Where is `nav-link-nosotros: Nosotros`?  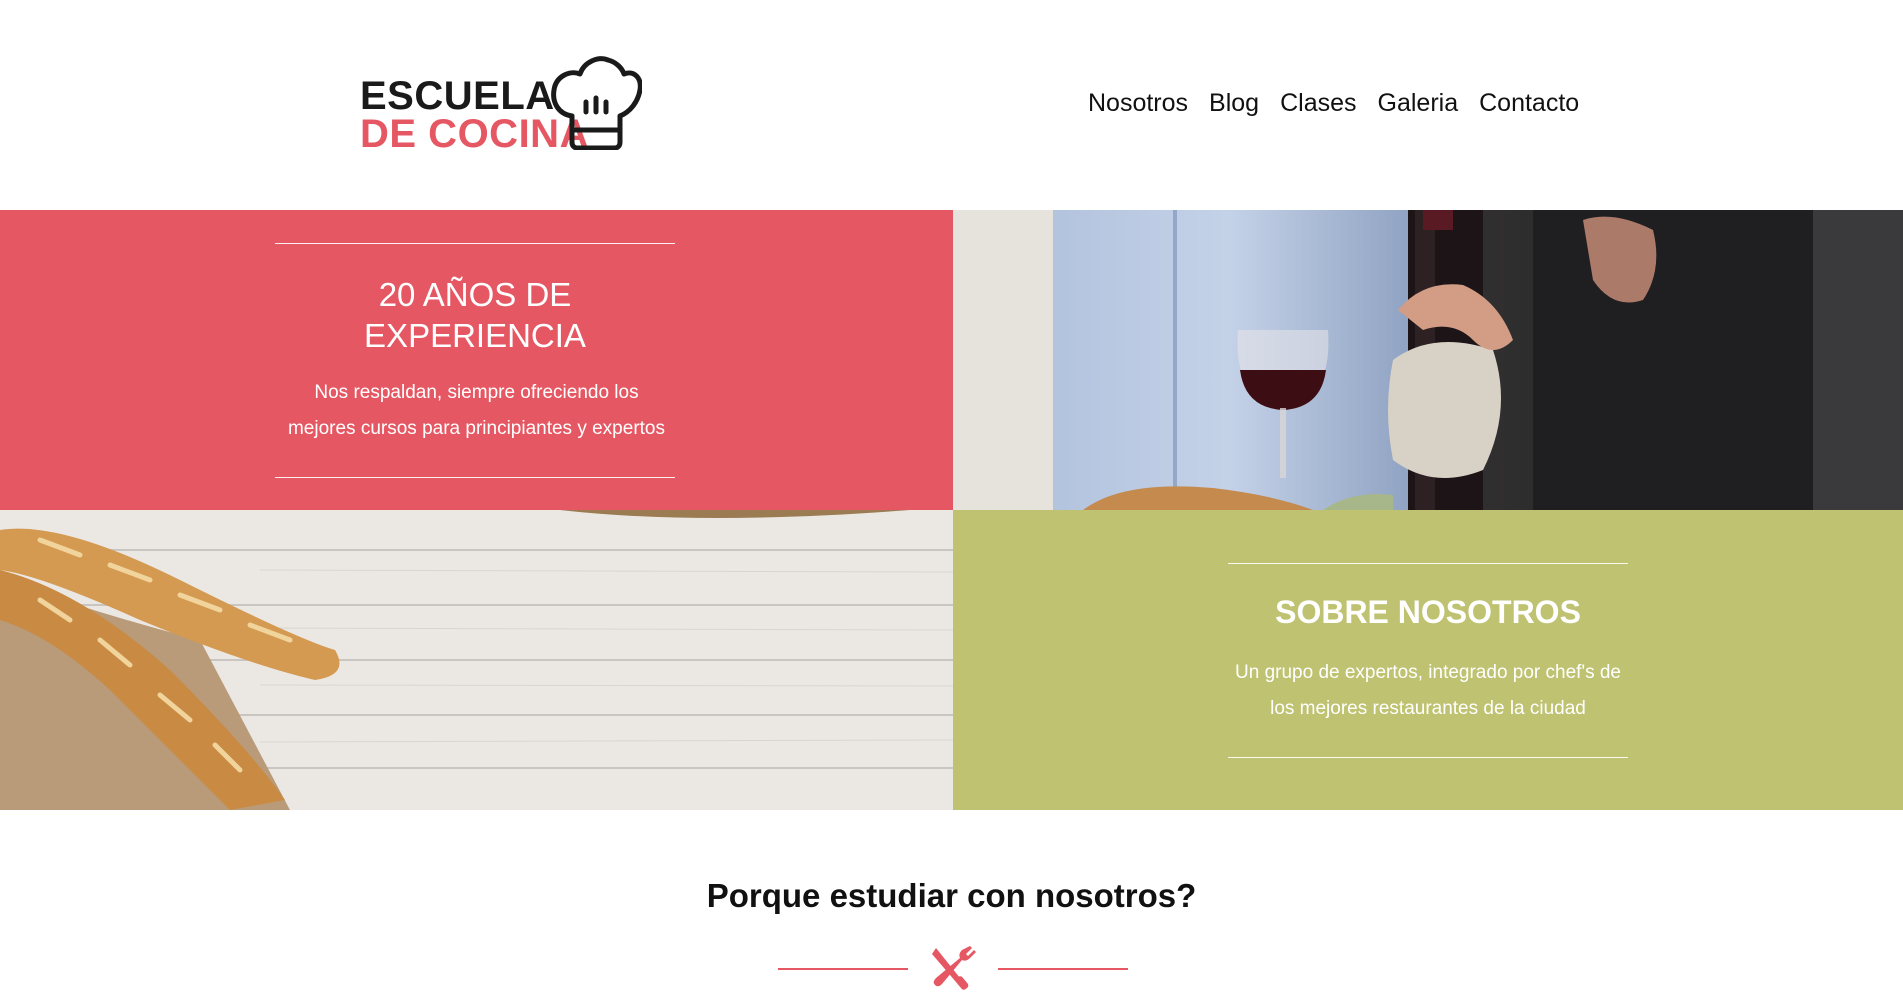
nav-link-nosotros: Nosotros is located at coordinates (1138, 103).